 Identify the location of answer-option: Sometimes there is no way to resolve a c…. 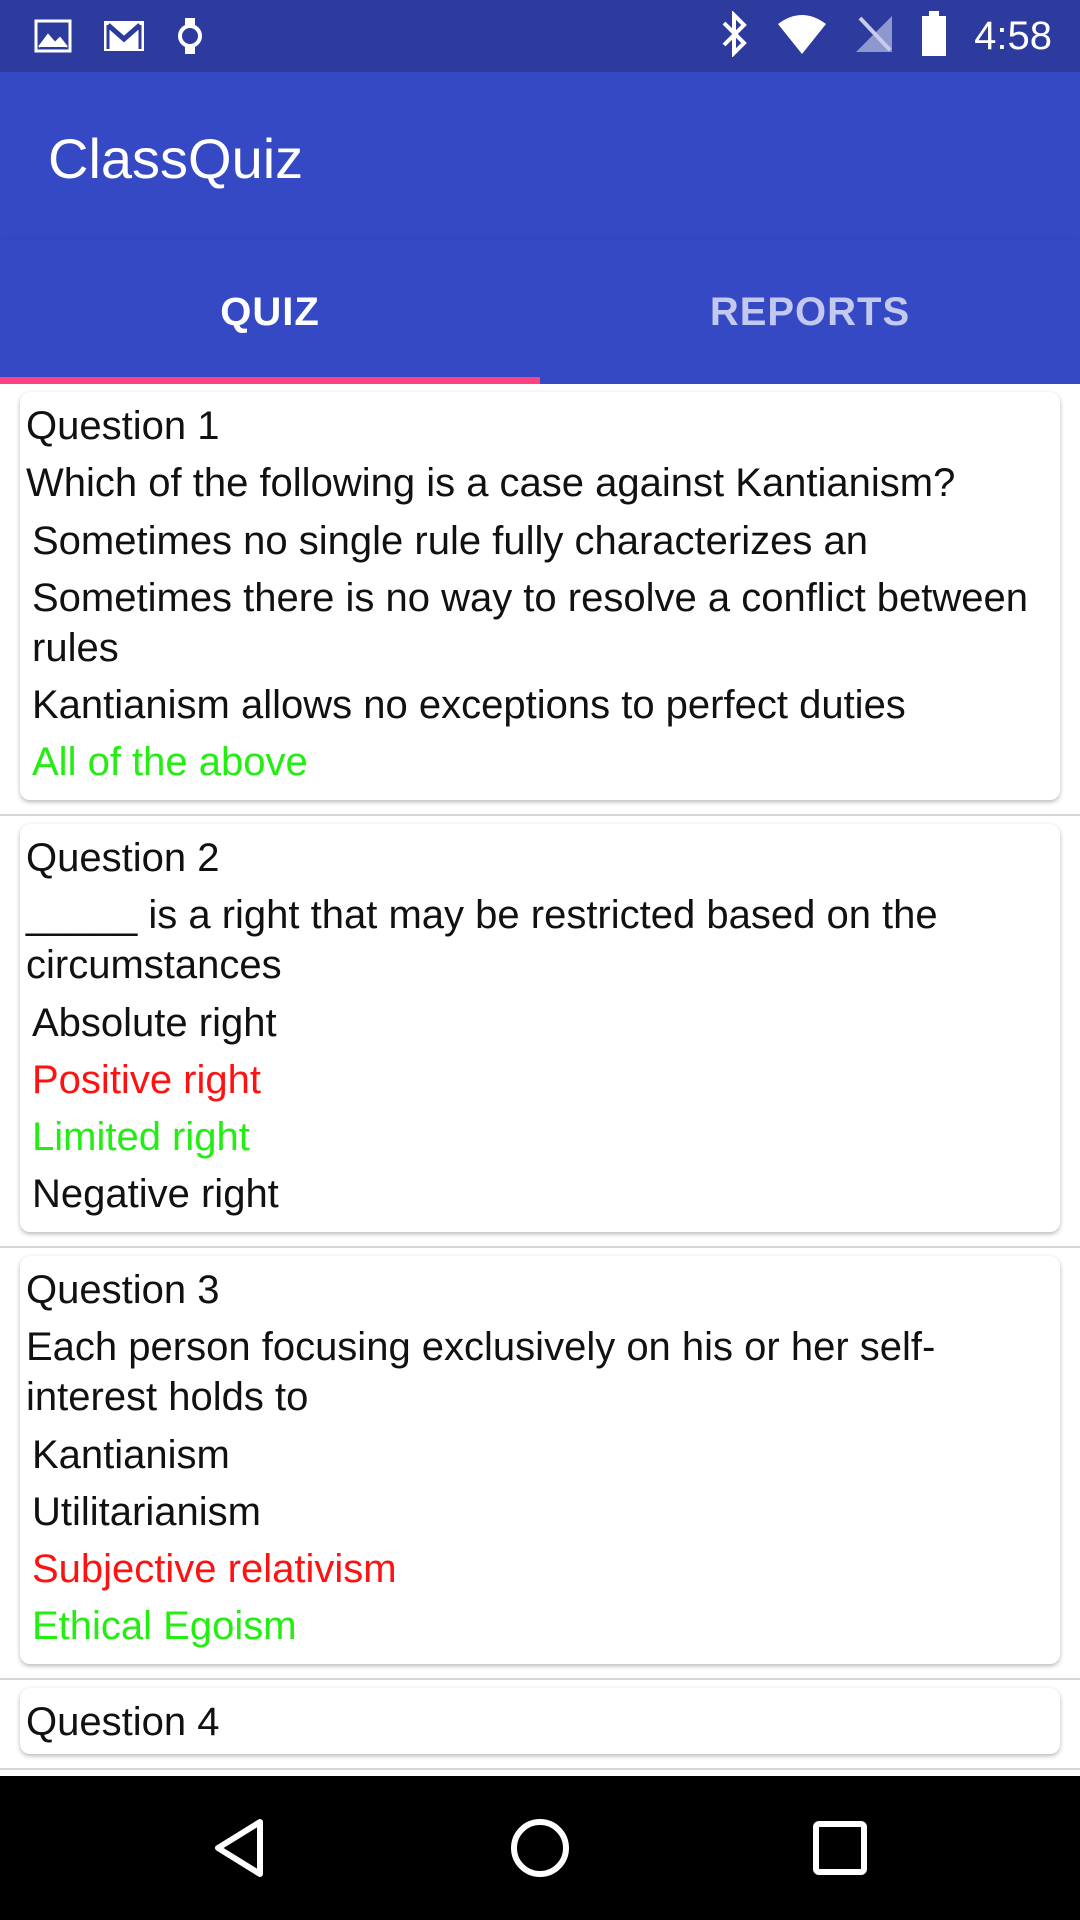
(543, 623).